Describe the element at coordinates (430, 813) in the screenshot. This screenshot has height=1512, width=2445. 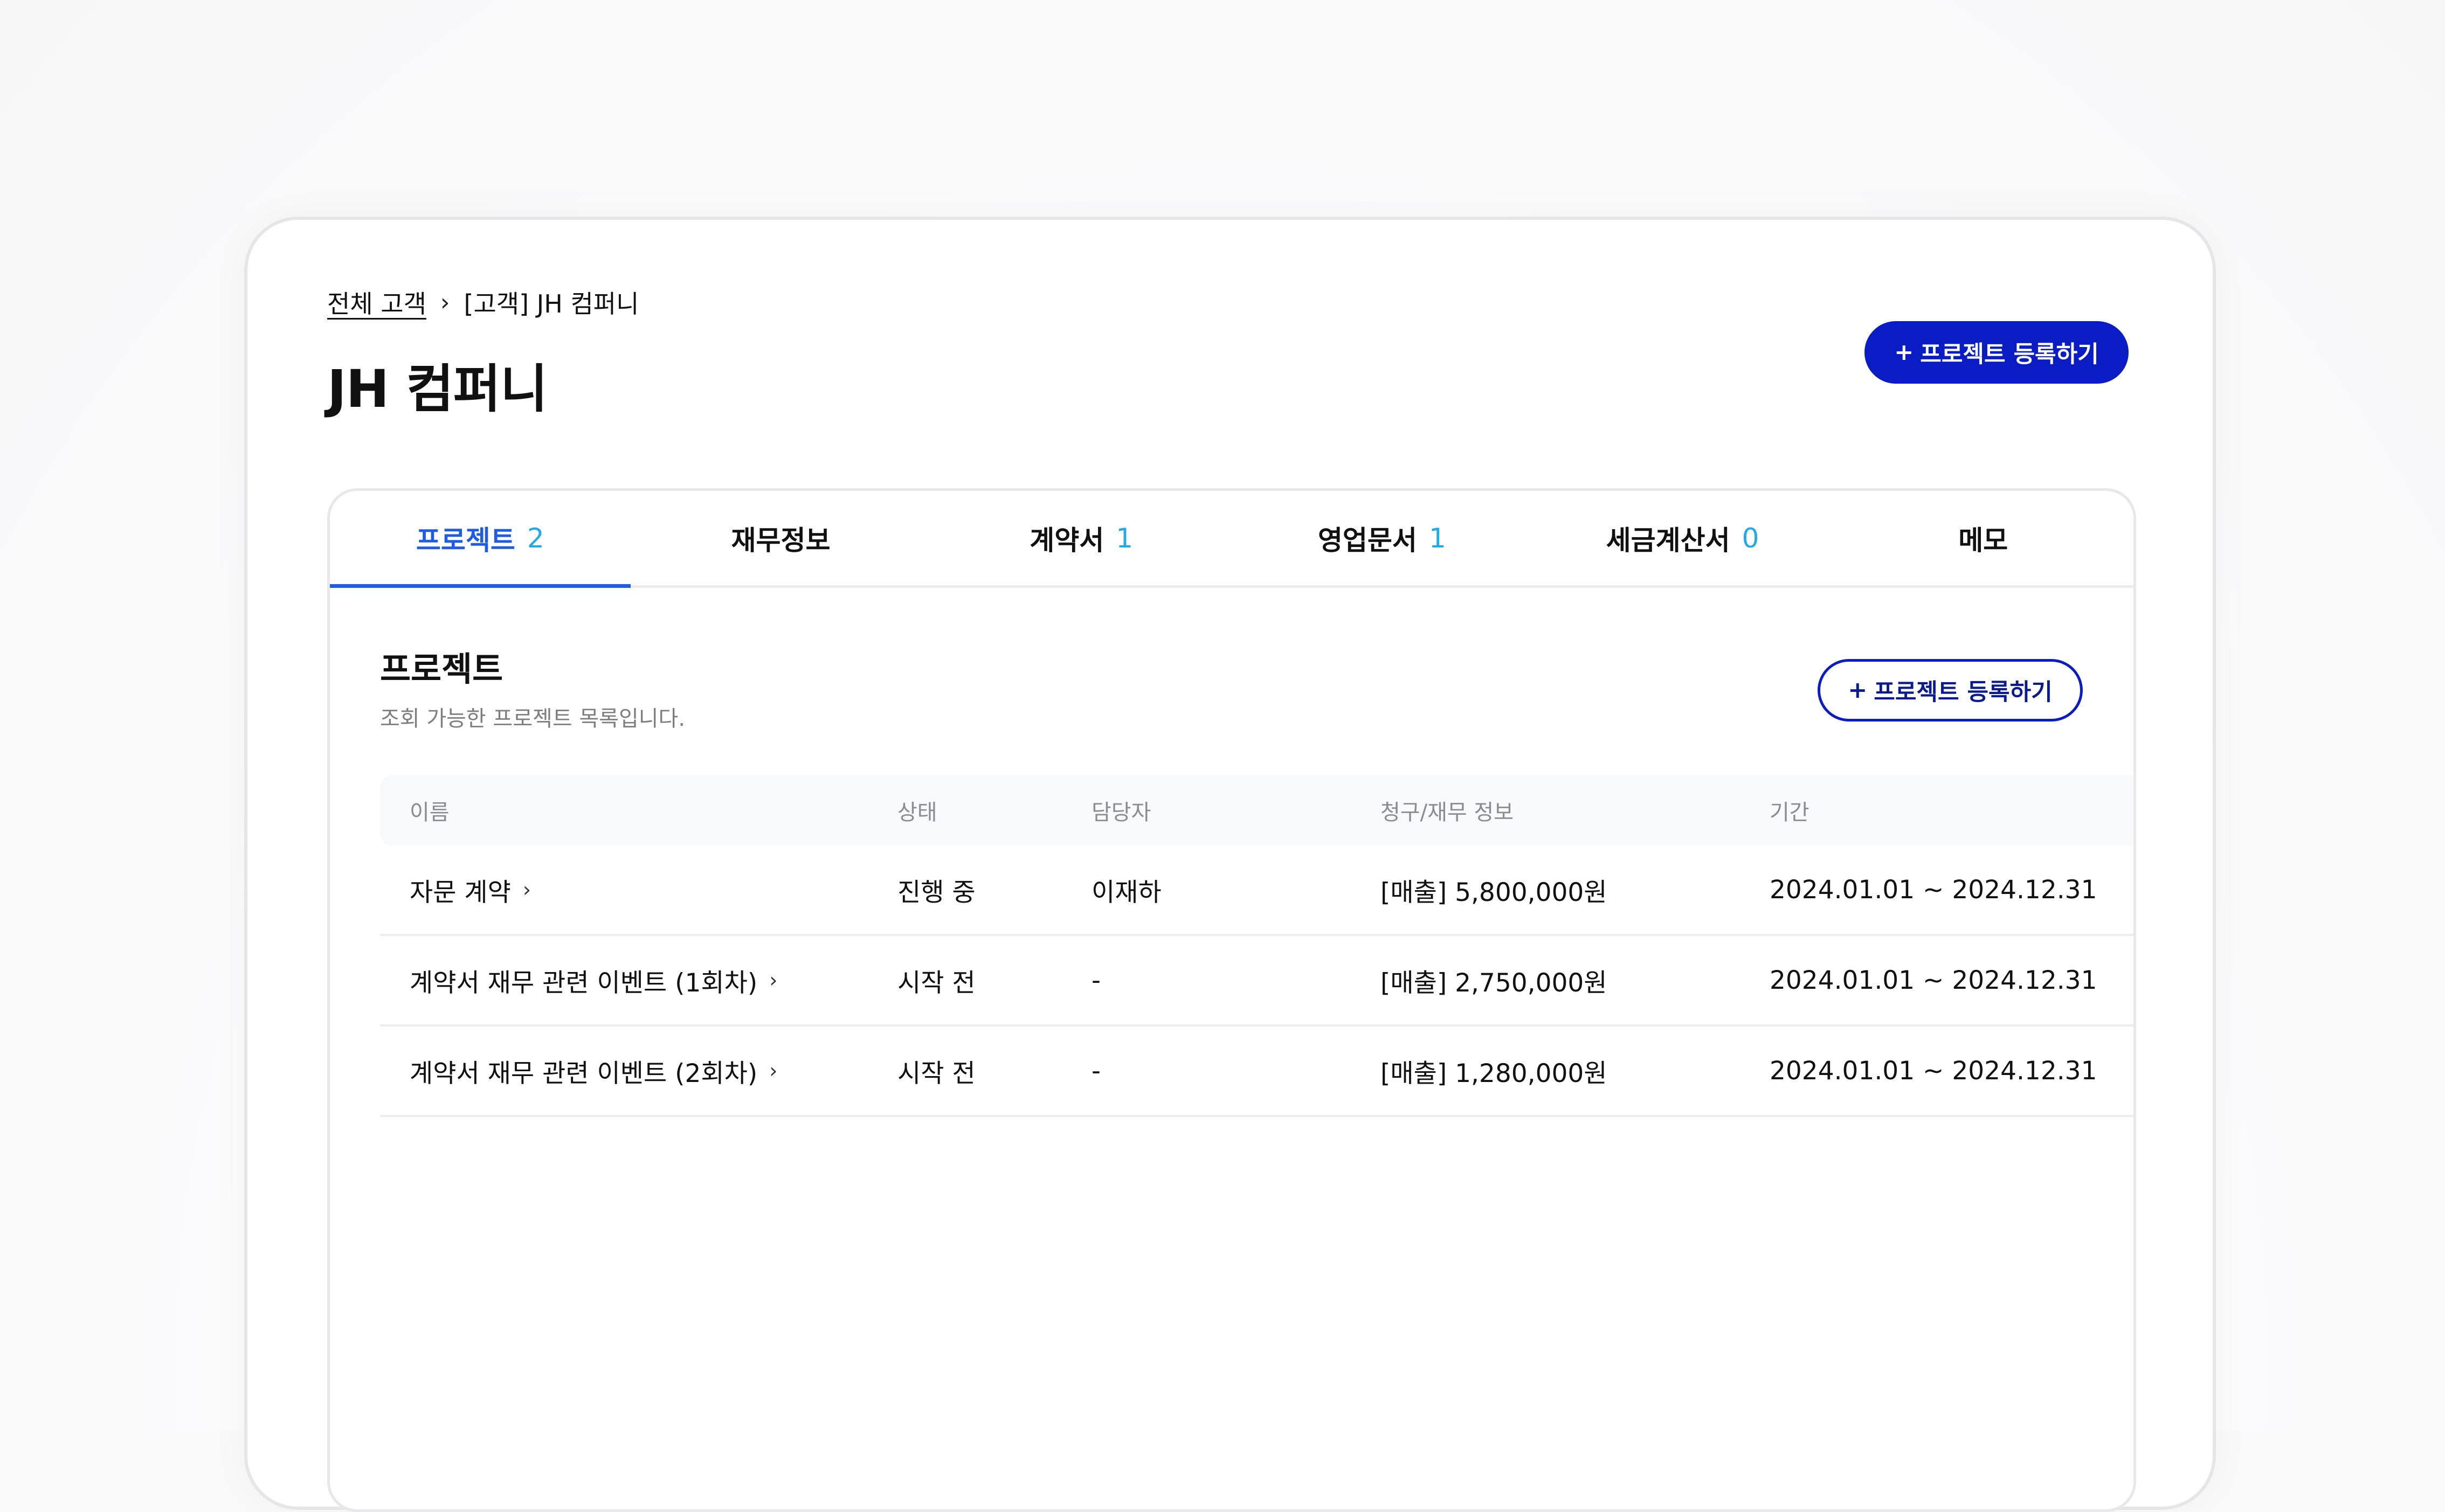
I see `column-header-name: 이름` at that location.